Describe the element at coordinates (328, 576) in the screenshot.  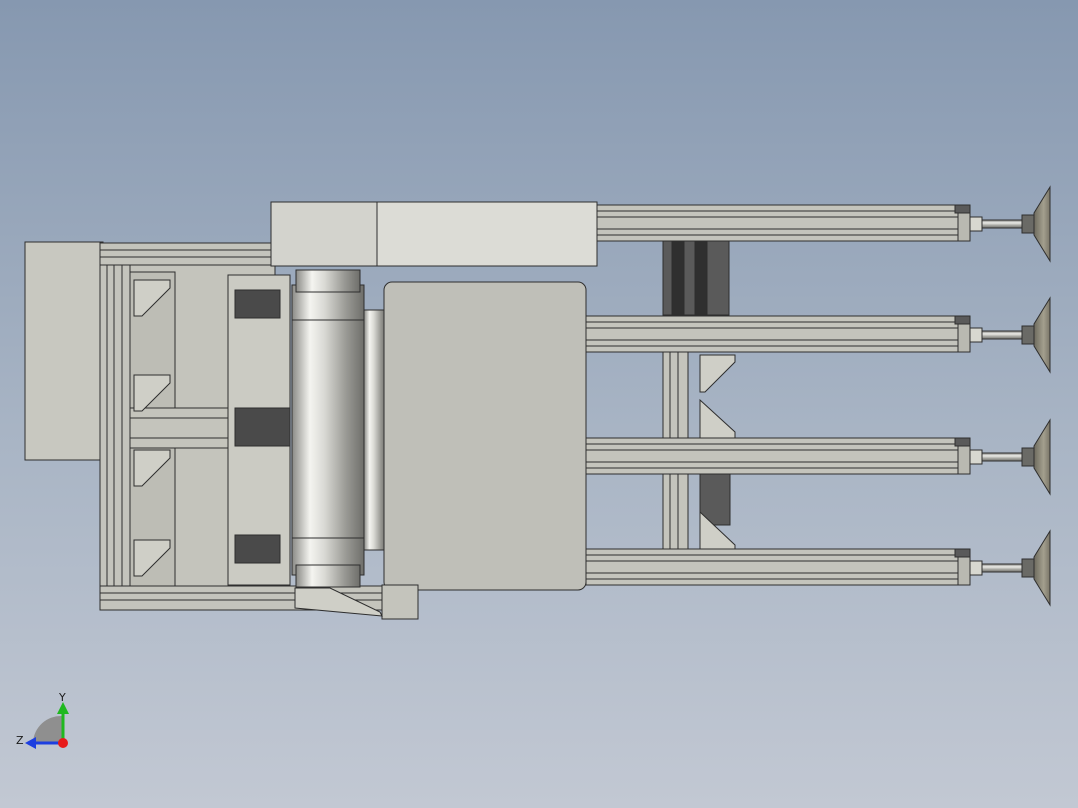
I see `roller-end-cap-bottom` at that location.